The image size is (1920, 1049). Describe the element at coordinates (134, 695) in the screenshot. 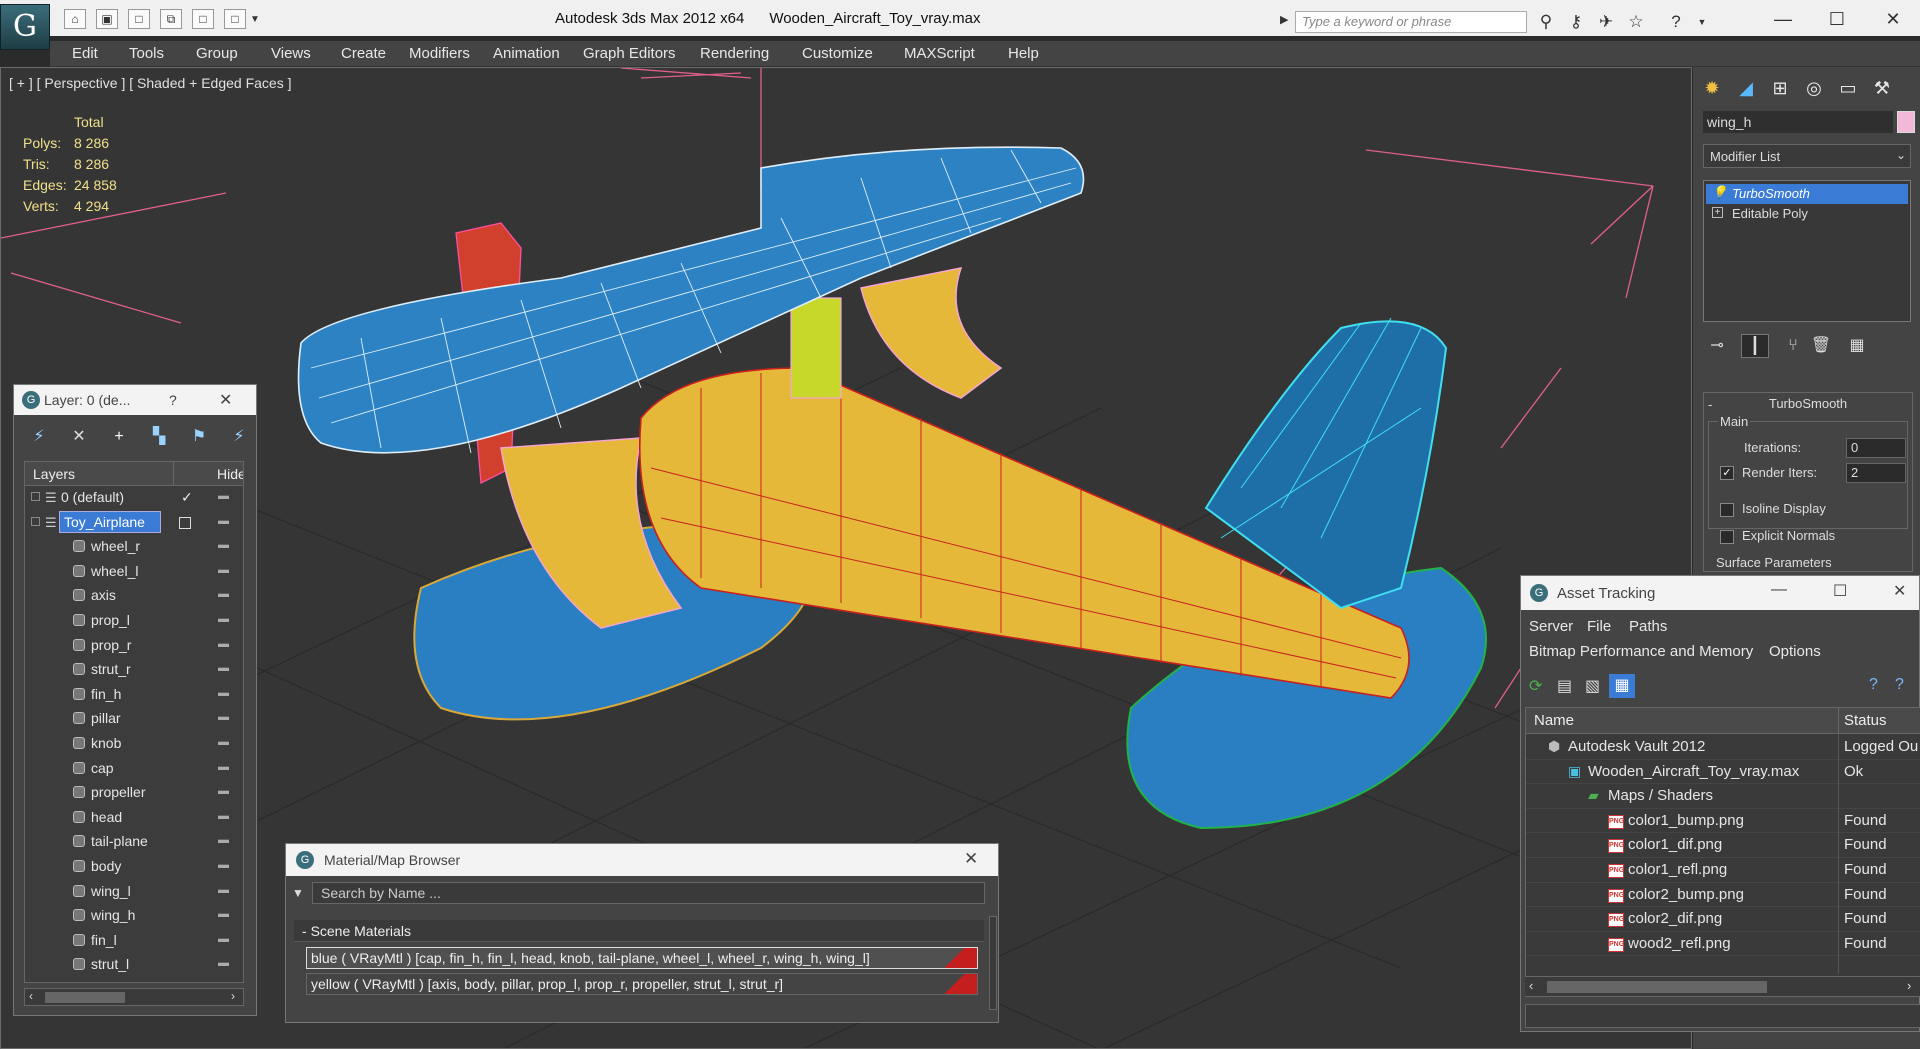

I see `layer-row: fin_h ▬` at that location.